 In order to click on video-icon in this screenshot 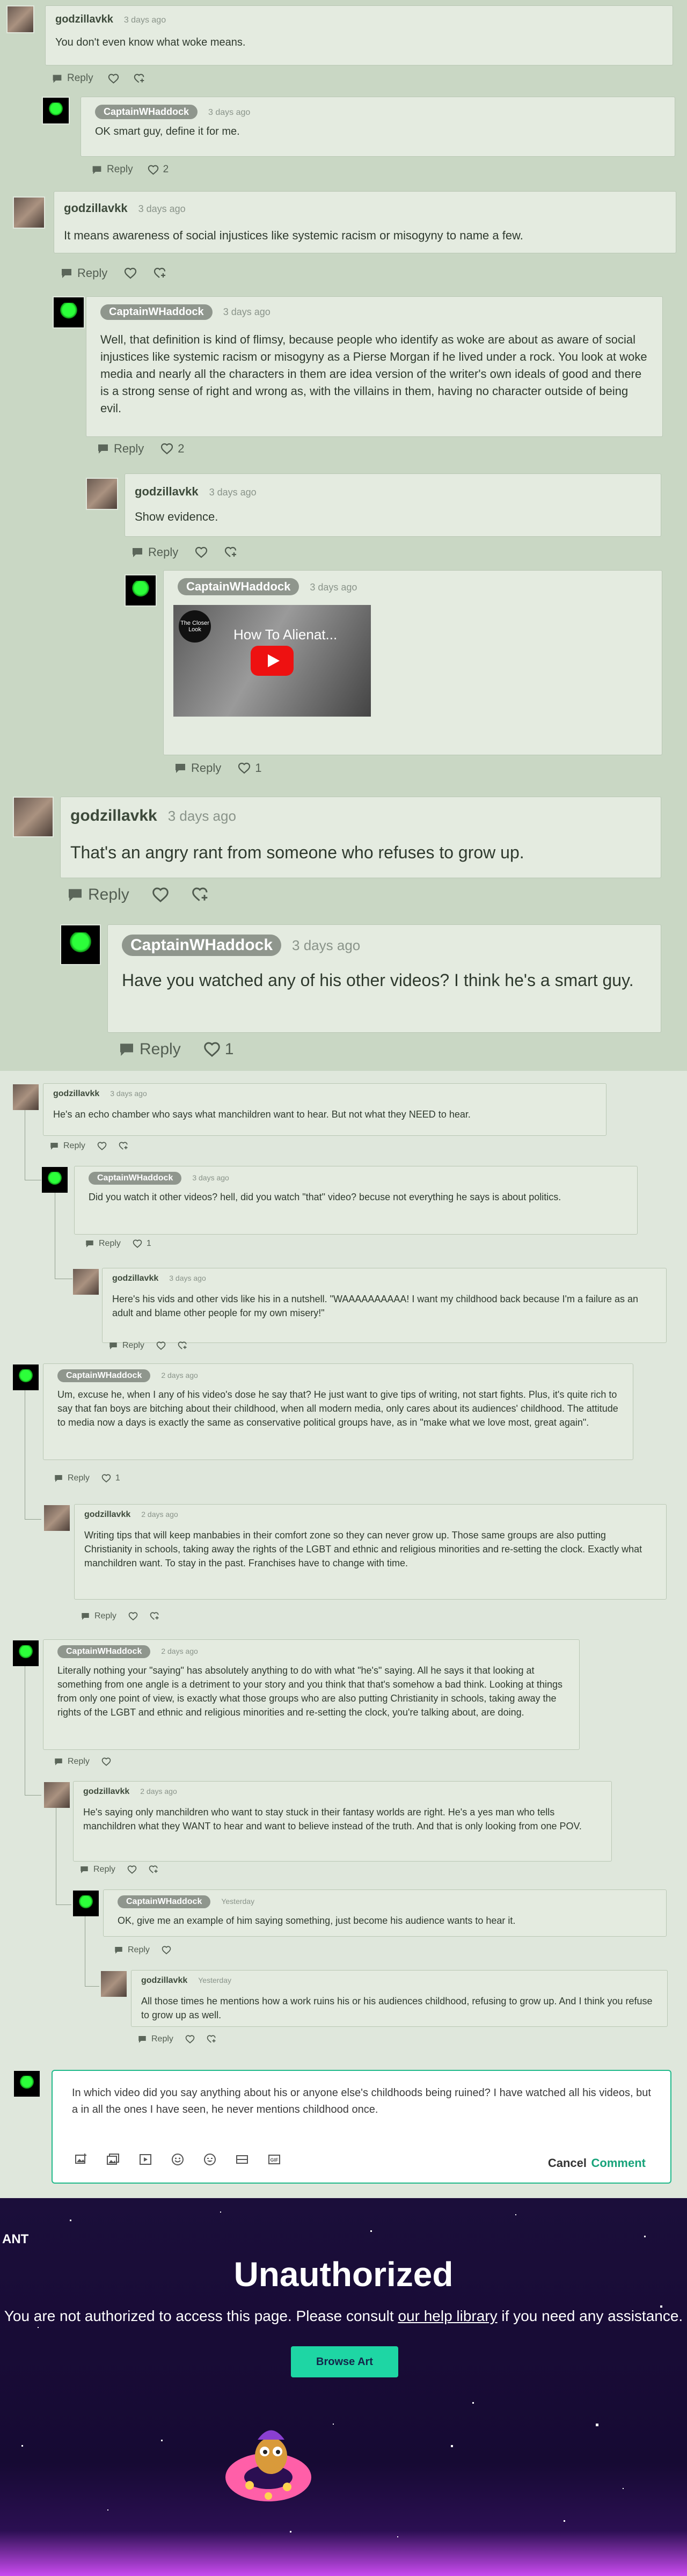, I will do `click(145, 2159)`.